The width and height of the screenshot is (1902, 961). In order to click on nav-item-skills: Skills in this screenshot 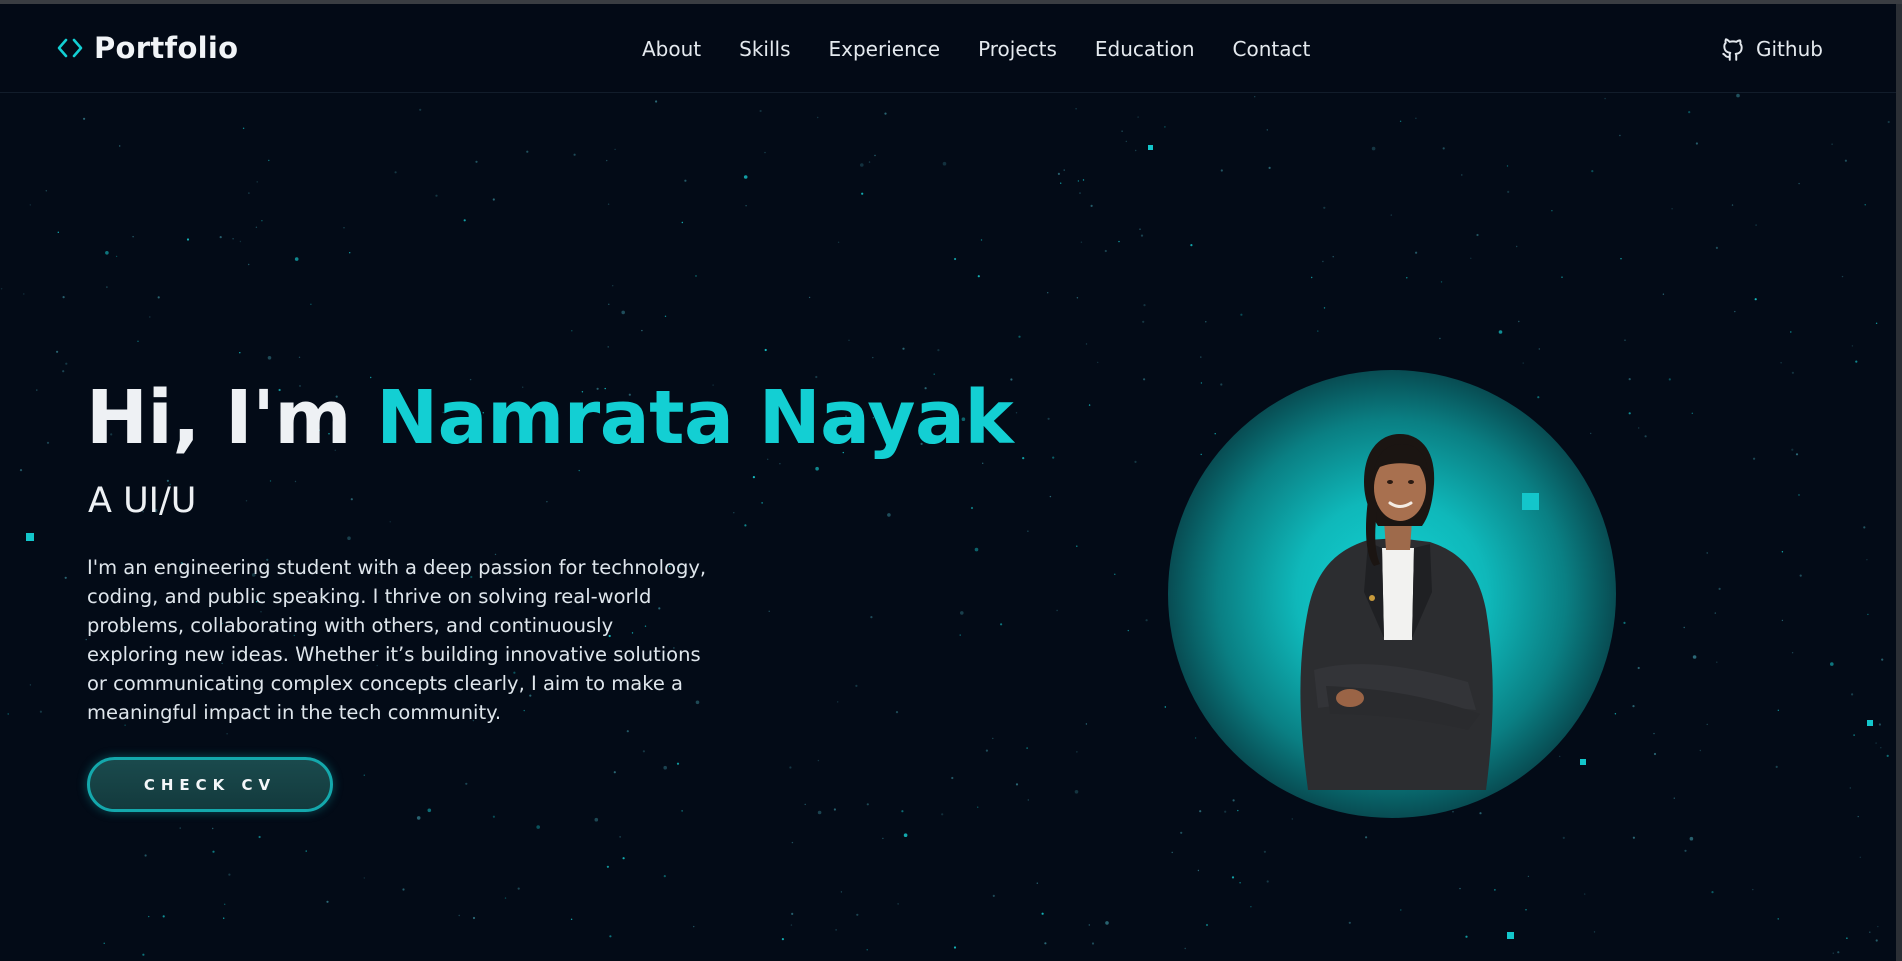, I will do `click(764, 49)`.